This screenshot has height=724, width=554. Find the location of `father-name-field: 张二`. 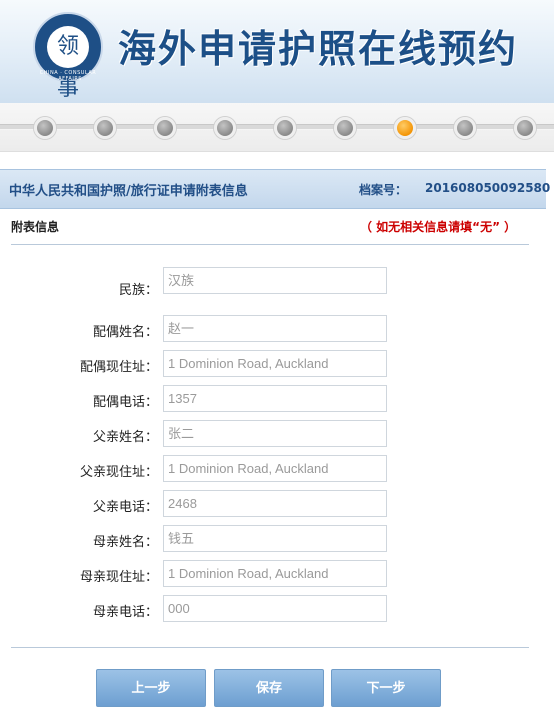

father-name-field: 张二 is located at coordinates (275, 433).